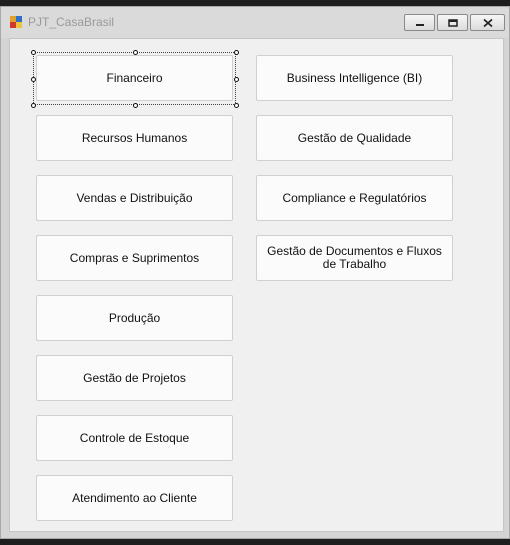  Describe the element at coordinates (354, 138) in the screenshot. I see `gestao-qualidade-button: Gestão de Qualidade` at that location.